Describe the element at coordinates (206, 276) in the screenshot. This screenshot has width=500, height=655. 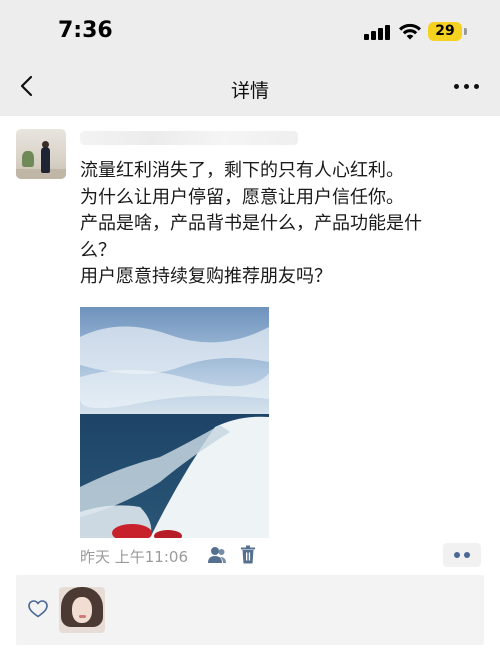
I see `post-line: 用户愿意持续复购推荐朋友吗？` at that location.